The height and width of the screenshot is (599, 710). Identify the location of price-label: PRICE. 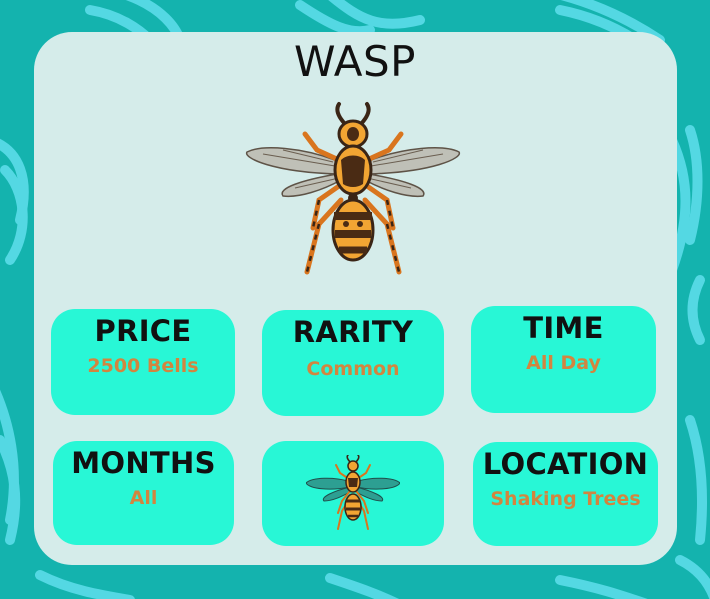
(143, 331).